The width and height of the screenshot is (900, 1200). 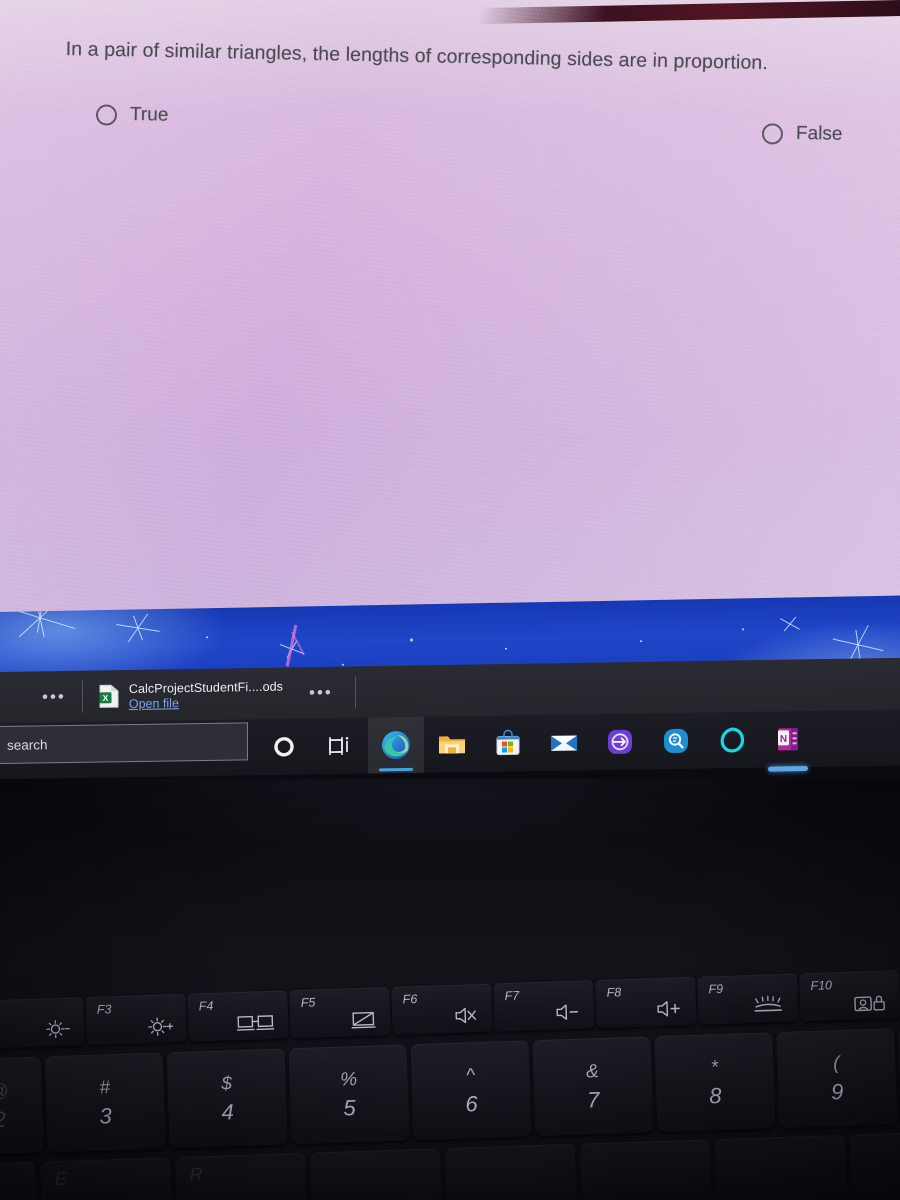 I want to click on brightness-up-icon, so click(x=159, y=1025).